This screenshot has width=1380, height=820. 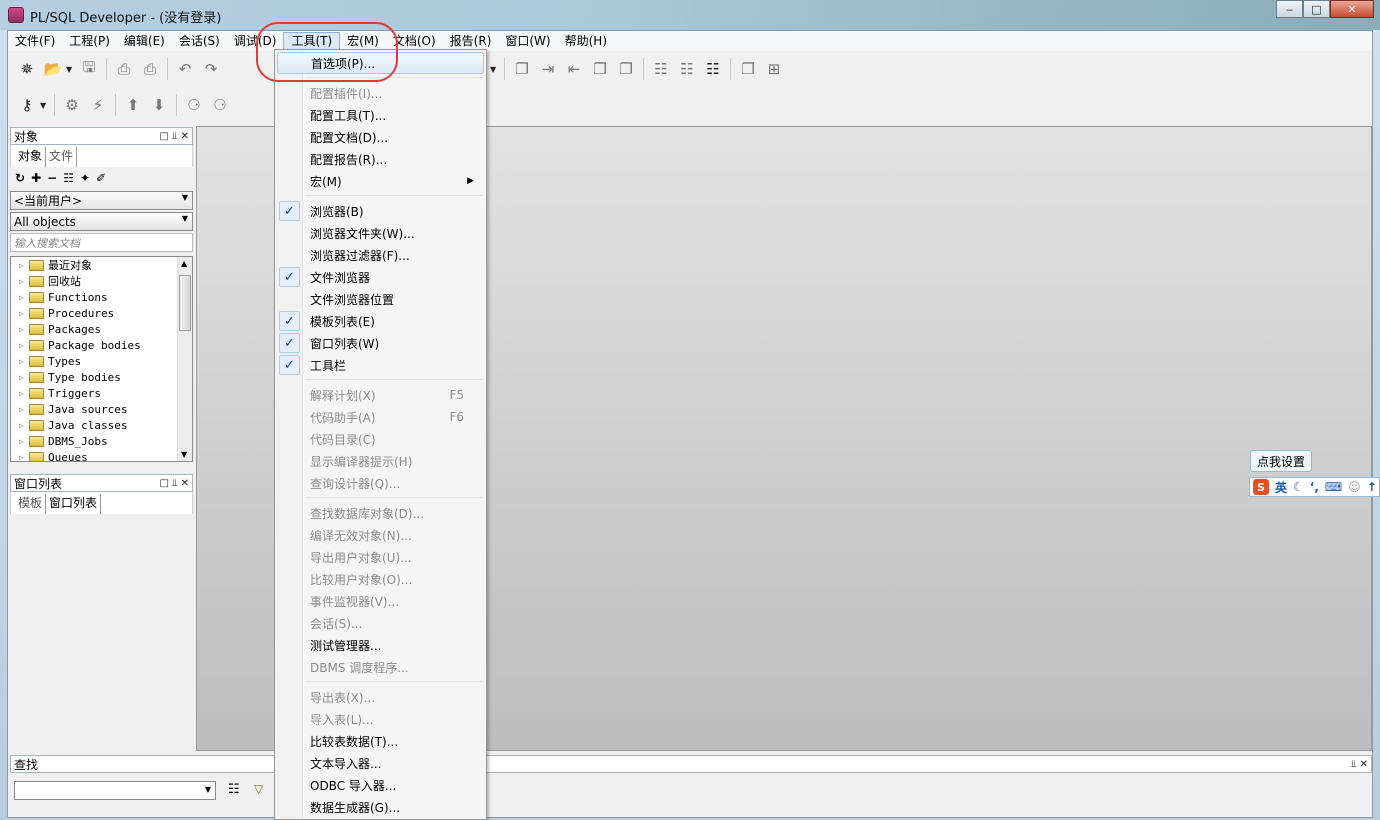 I want to click on tools-menu-item: 显示编译器提示(H), so click(x=380, y=461).